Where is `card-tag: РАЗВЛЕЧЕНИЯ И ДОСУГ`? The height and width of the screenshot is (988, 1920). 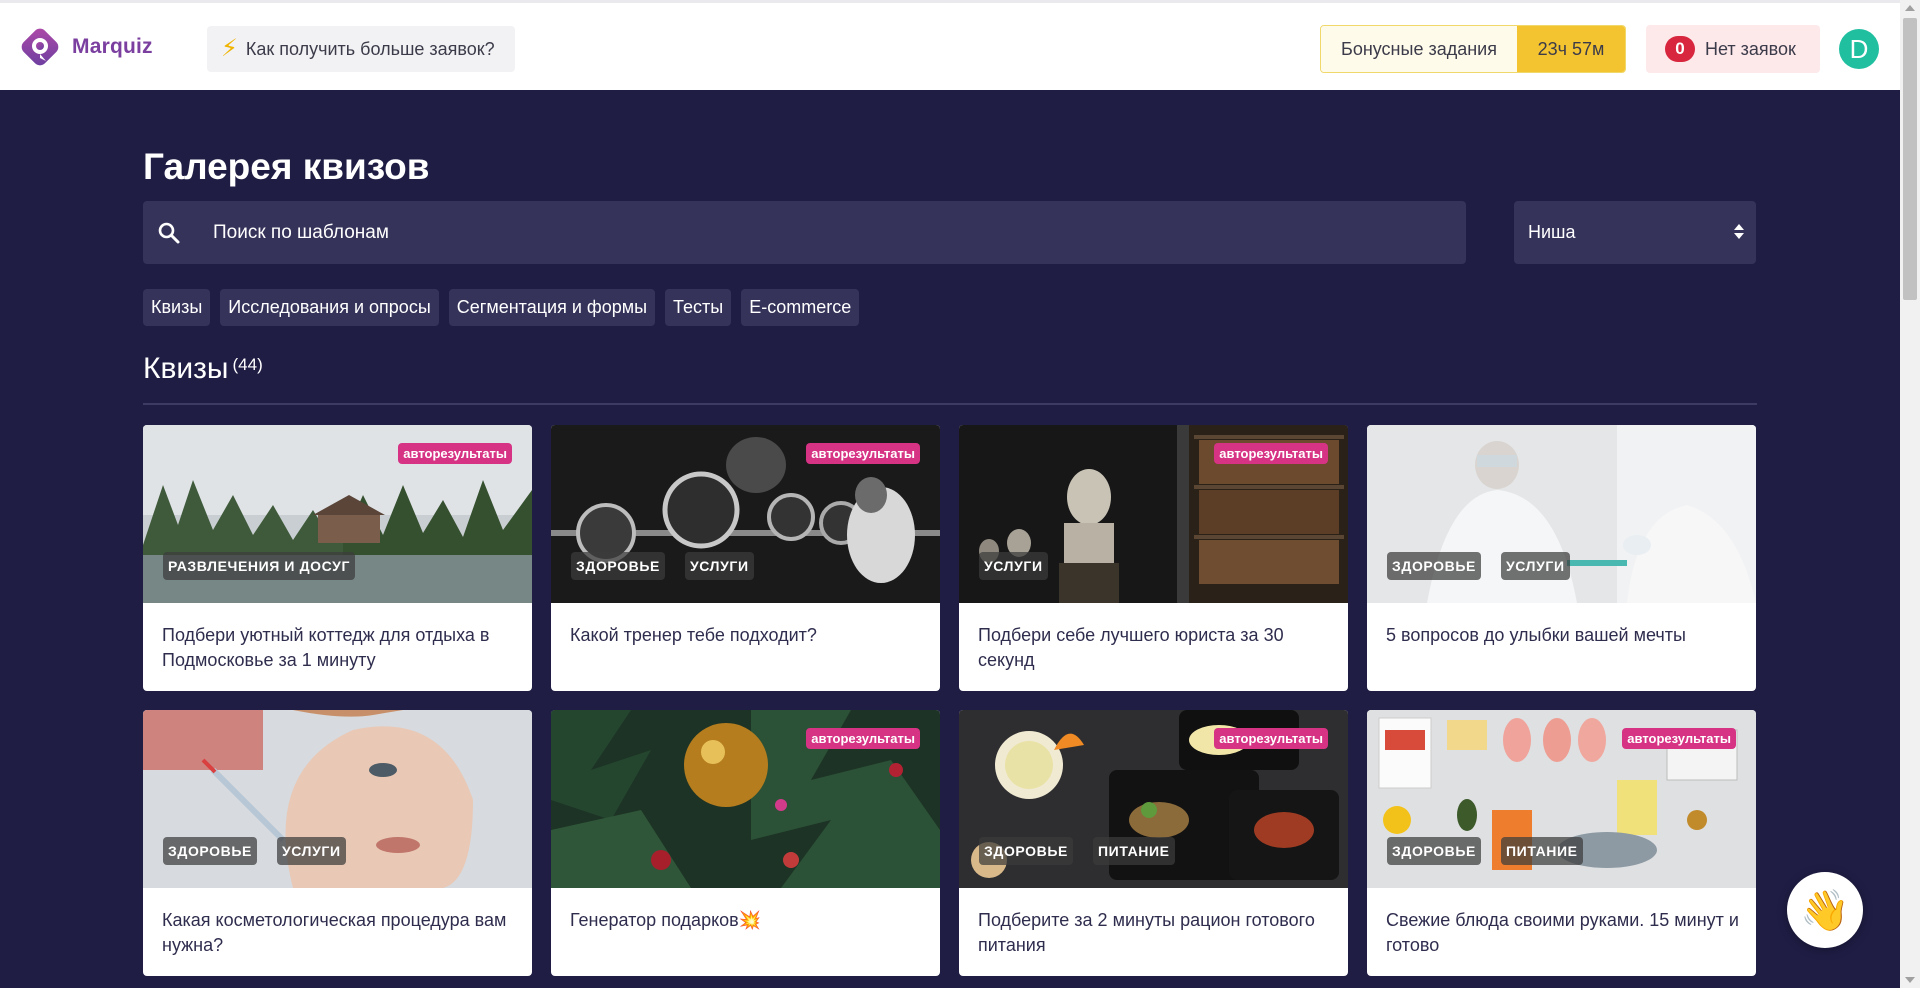
card-tag: РАЗВЛЕЧЕНИЯ И ДОСУГ is located at coordinates (259, 566).